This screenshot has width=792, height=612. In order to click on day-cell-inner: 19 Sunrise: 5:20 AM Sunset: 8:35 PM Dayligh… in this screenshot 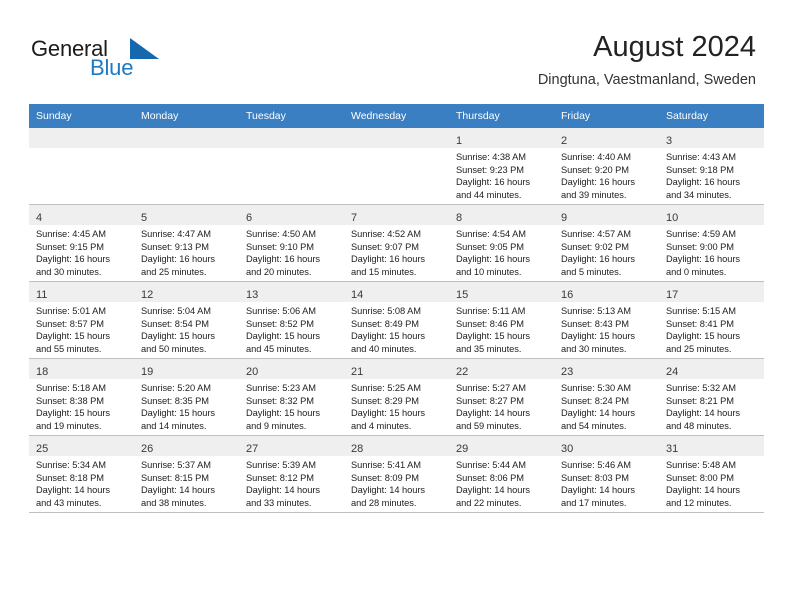, I will do `click(186, 397)`.